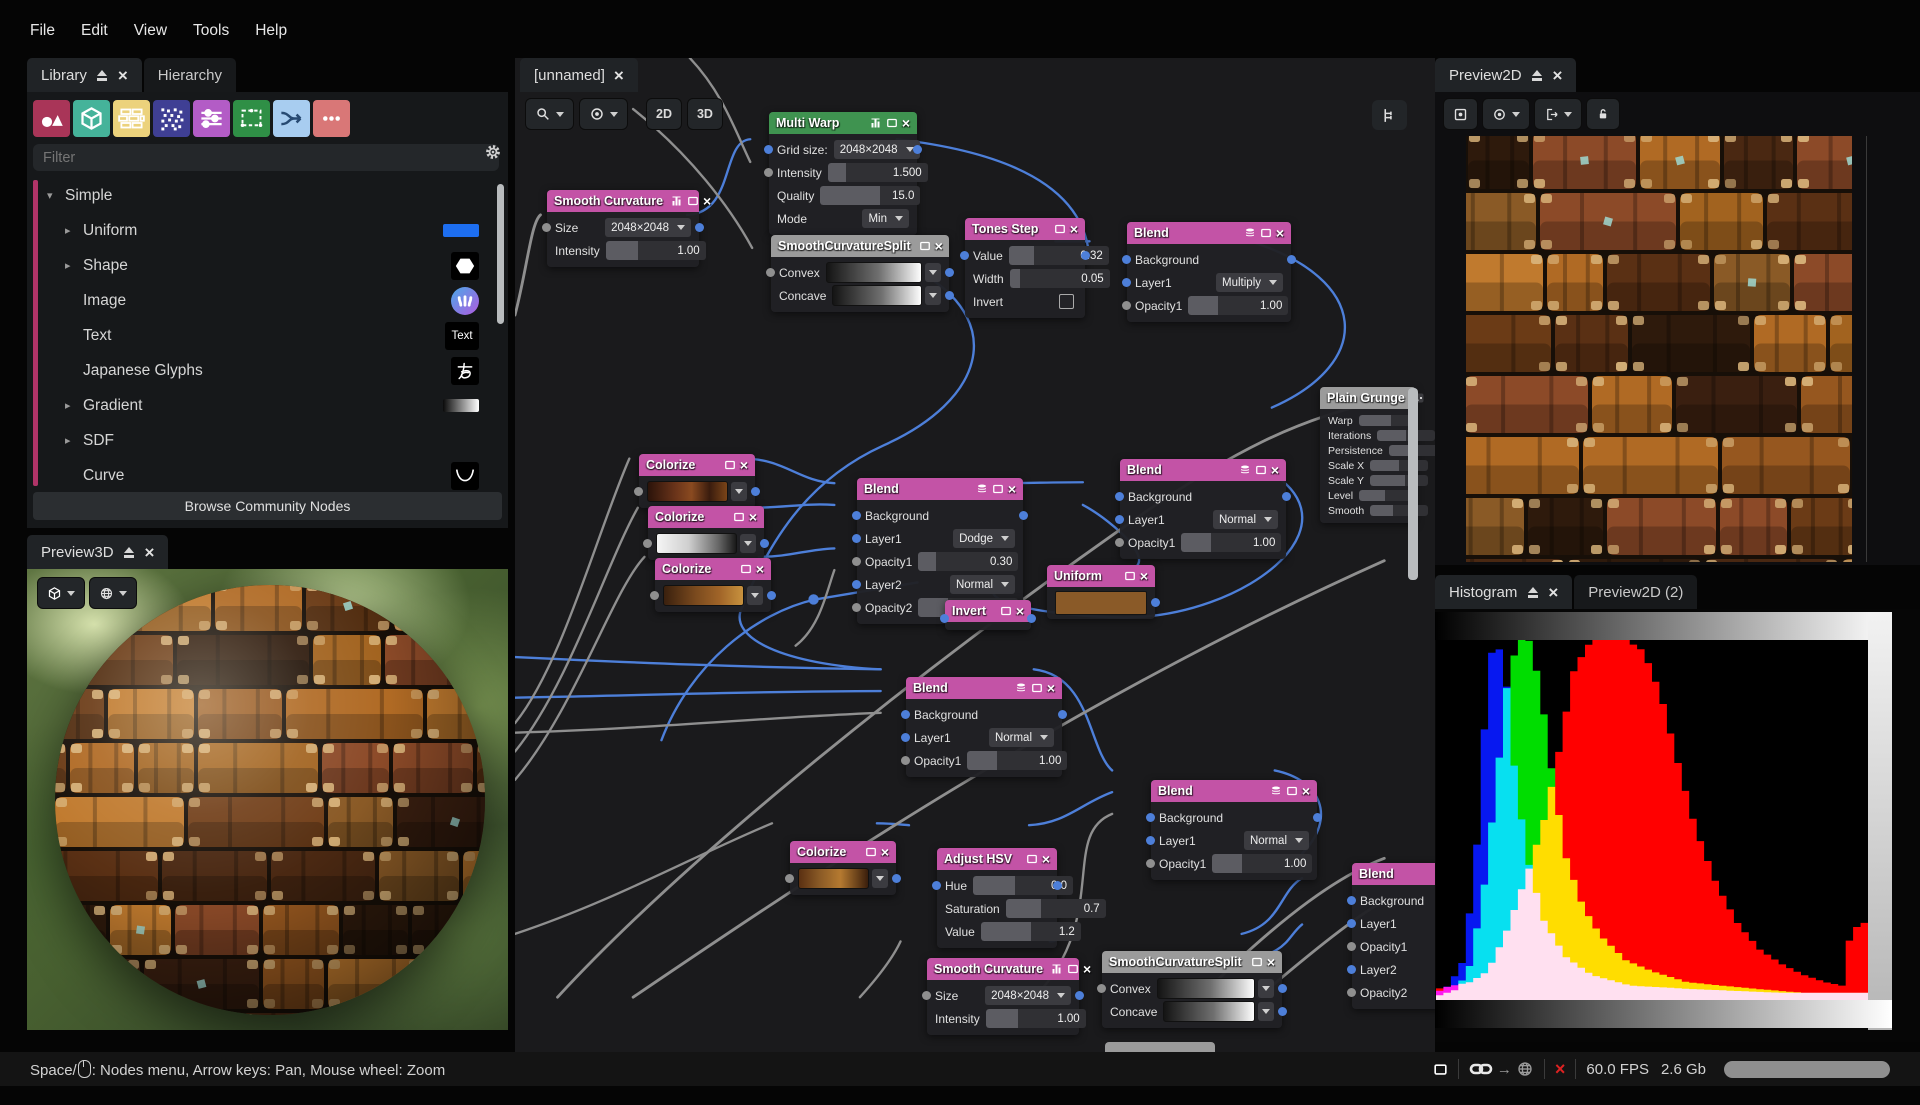  What do you see at coordinates (870, 195) in the screenshot?
I see `slider-Quality: 15.0` at bounding box center [870, 195].